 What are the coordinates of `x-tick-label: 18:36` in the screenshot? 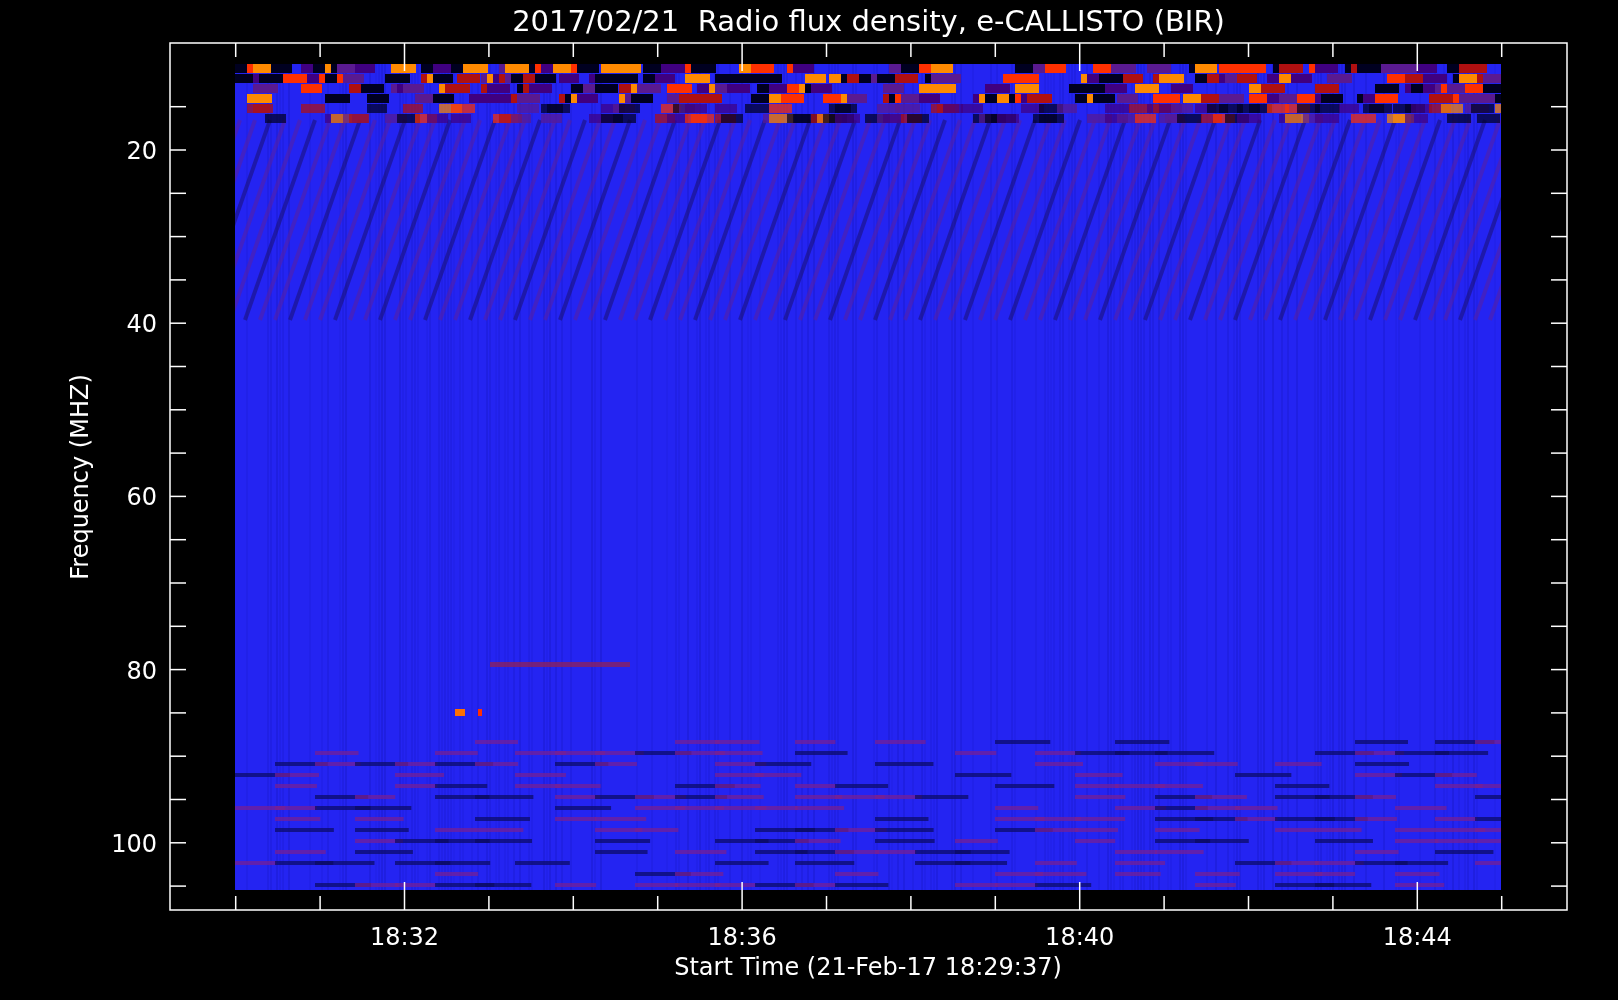 It's located at (742, 937).